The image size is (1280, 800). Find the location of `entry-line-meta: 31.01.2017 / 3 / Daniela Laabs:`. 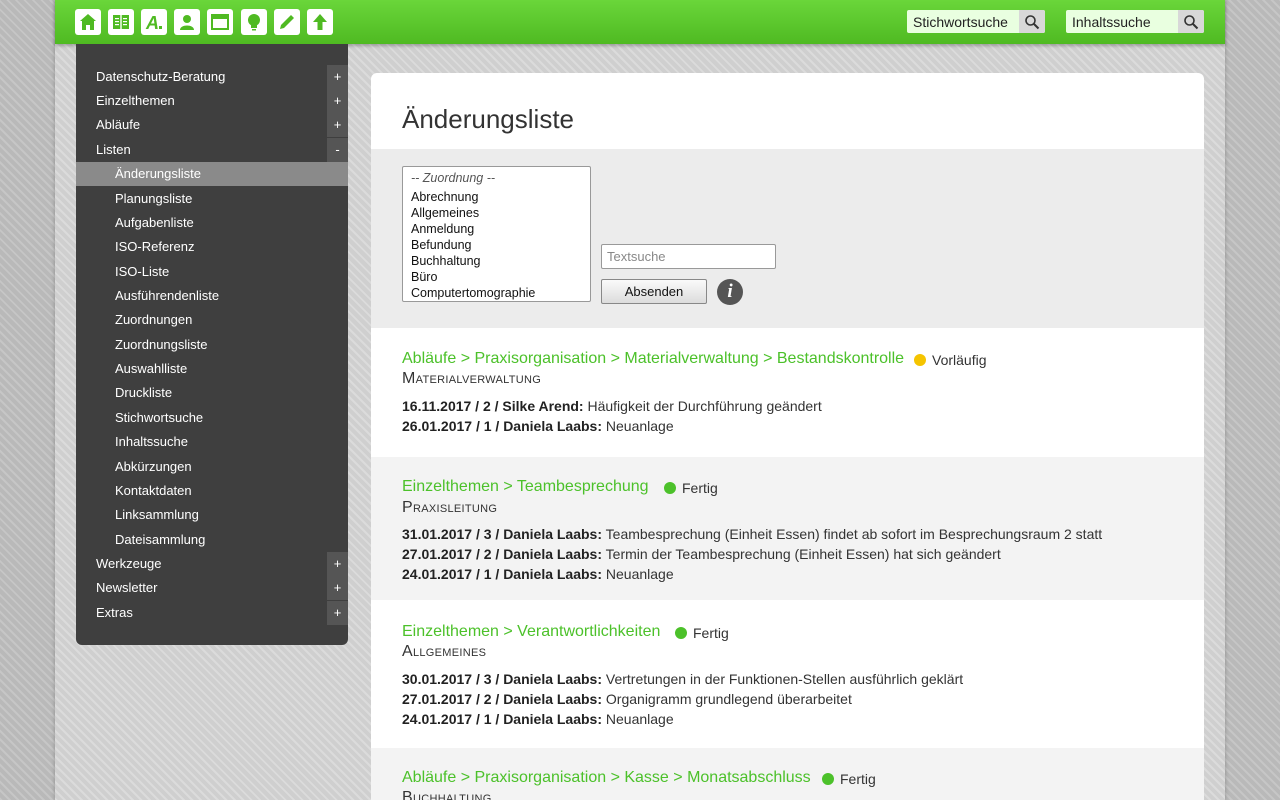

entry-line-meta: 31.01.2017 / 3 / Daniela Laabs: is located at coordinates (502, 534).